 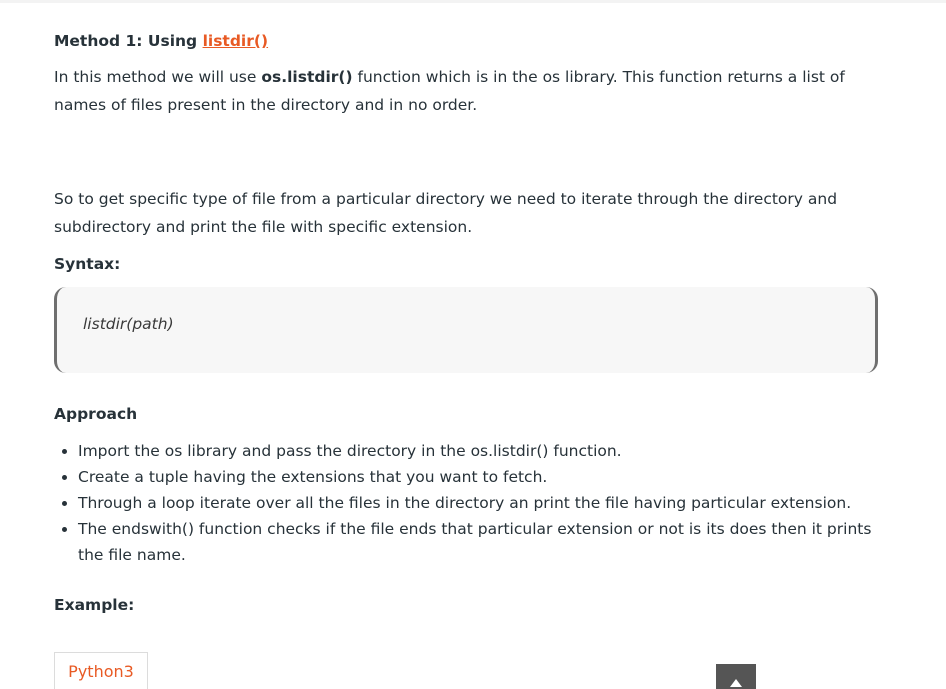 What do you see at coordinates (96, 414) in the screenshot?
I see `approach-heading: Approach` at bounding box center [96, 414].